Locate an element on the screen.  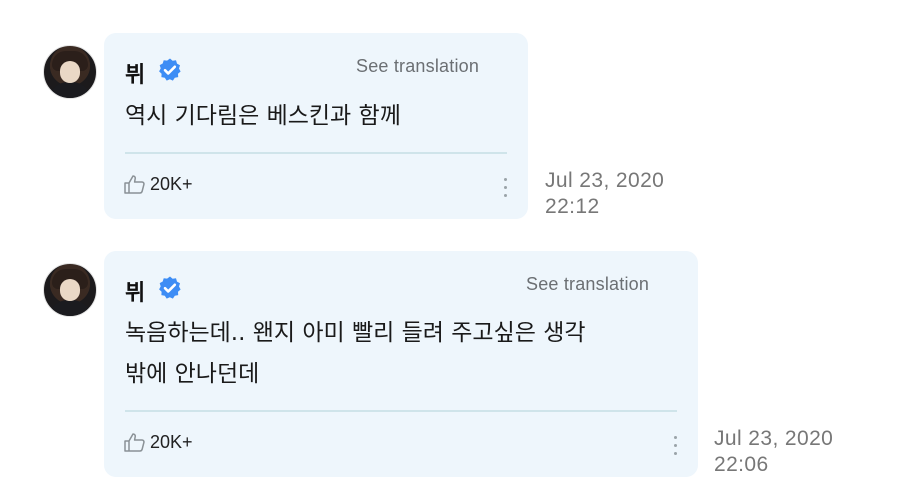
thumbs-up-icon is located at coordinates (135, 442).